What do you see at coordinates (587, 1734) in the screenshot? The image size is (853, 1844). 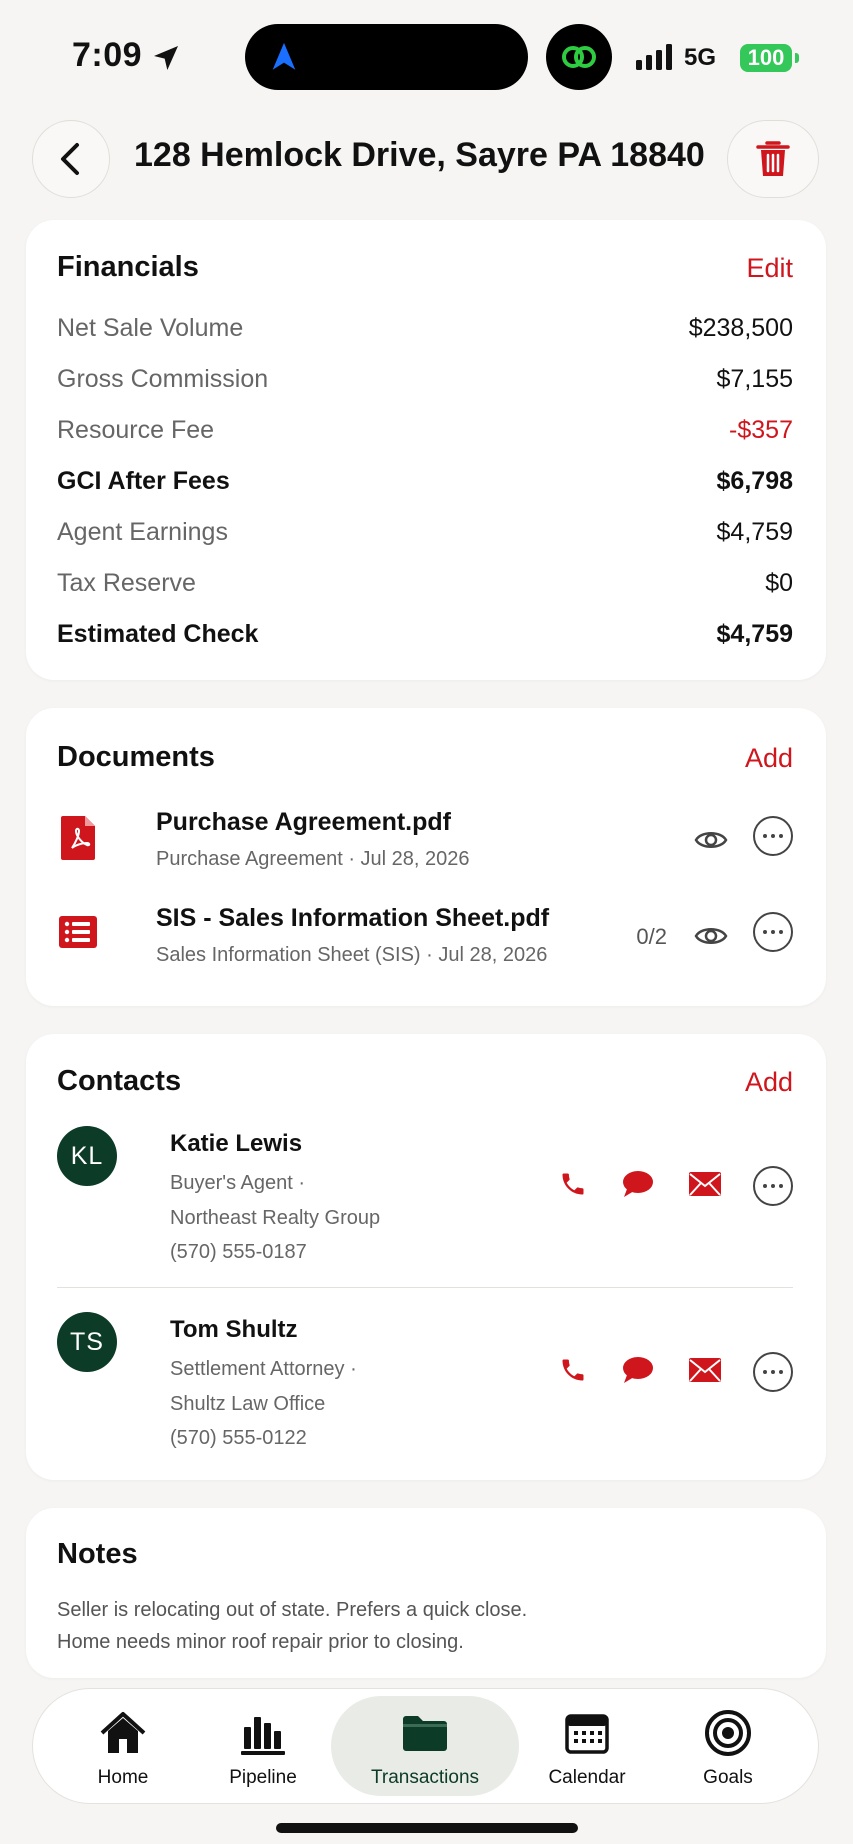 I see `calendar-icon` at bounding box center [587, 1734].